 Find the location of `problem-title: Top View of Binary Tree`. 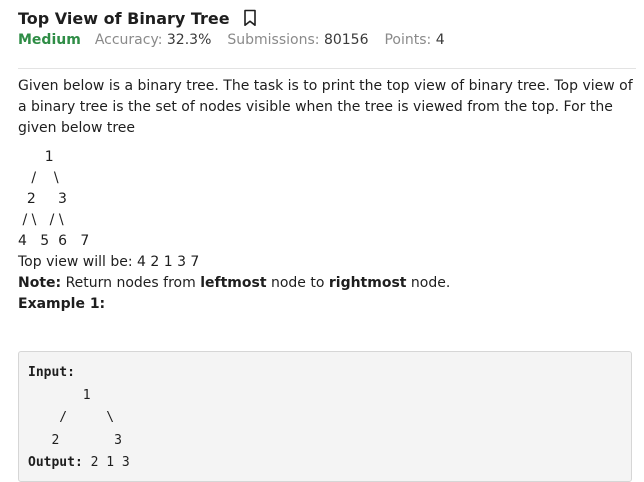

problem-title: Top View of Binary Tree is located at coordinates (124, 18).